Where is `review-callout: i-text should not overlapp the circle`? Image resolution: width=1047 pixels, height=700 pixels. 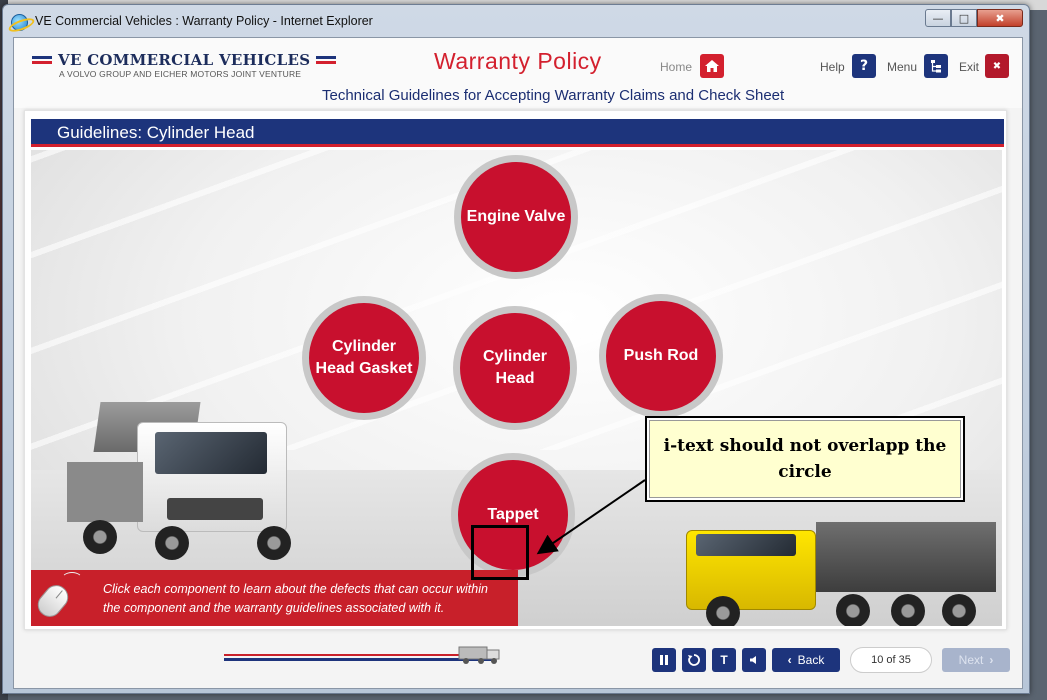 review-callout: i-text should not overlapp the circle is located at coordinates (805, 459).